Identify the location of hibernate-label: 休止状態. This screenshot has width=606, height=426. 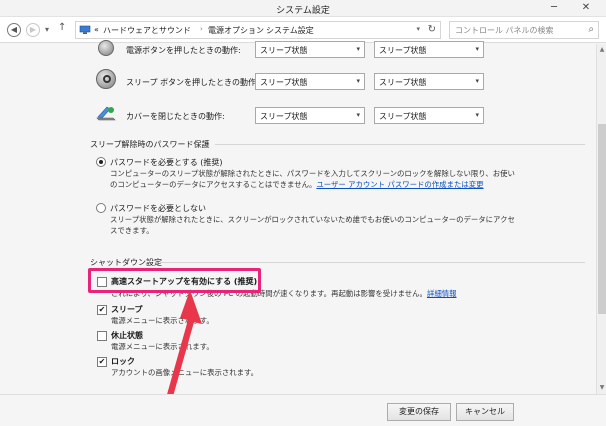
(127, 335).